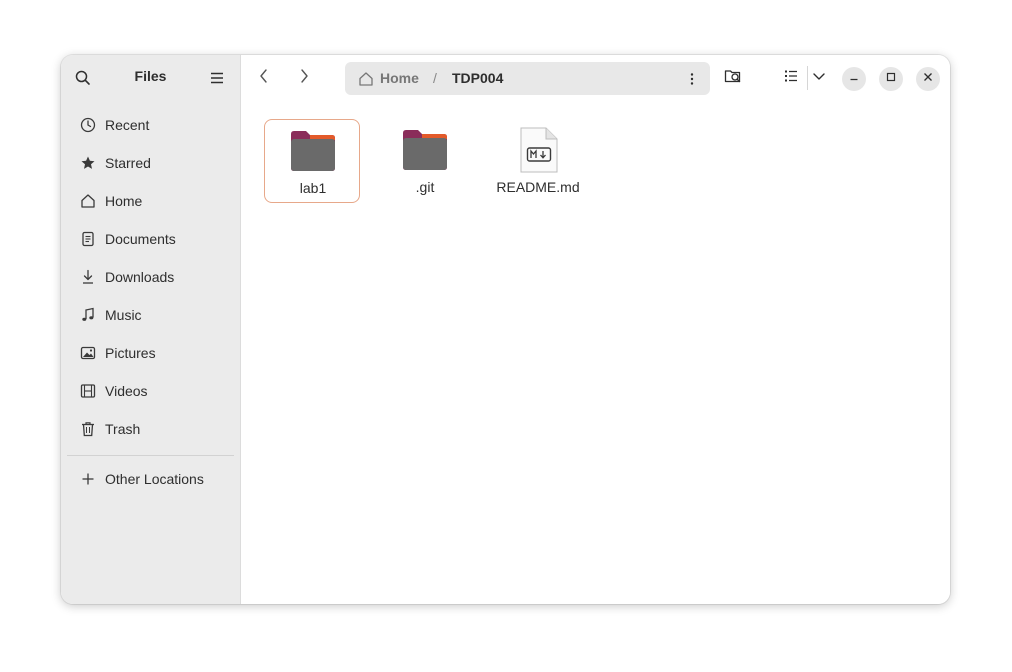  Describe the element at coordinates (128, 163) in the screenshot. I see `sidebar-item-label: Starred` at that location.